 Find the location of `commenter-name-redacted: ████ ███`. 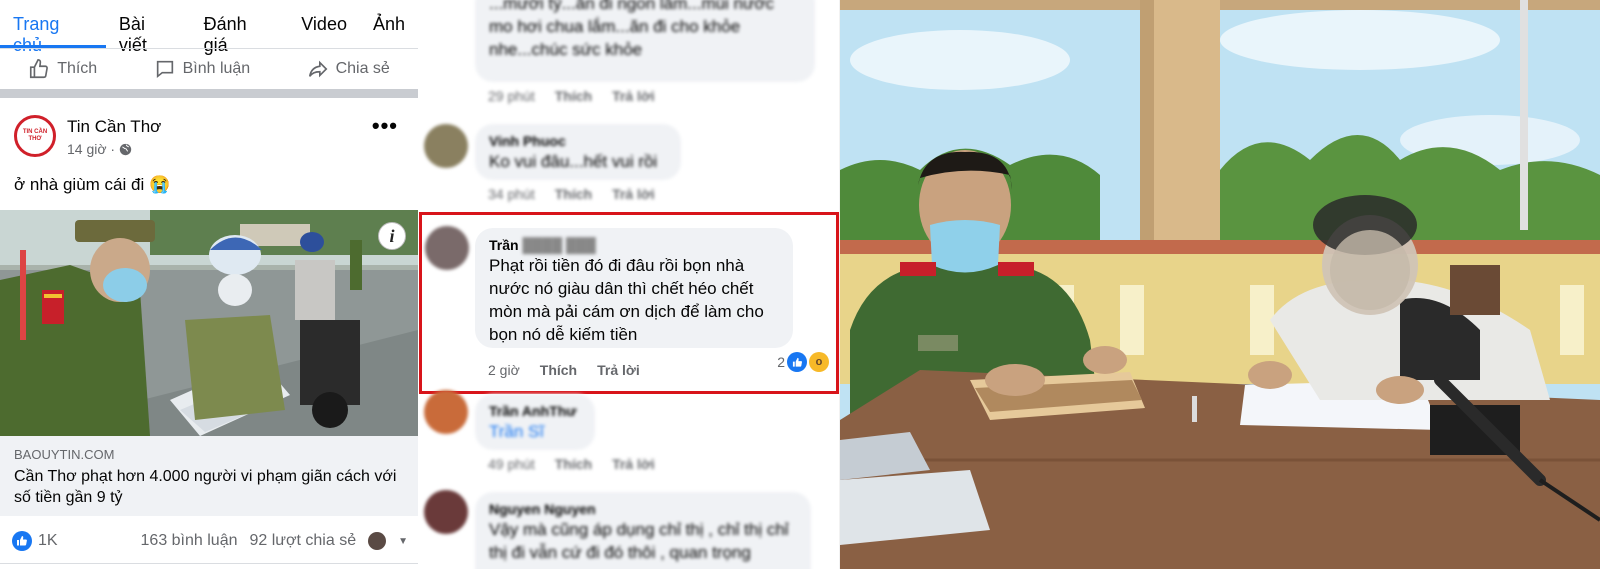

commenter-name-redacted: ████ ███ is located at coordinates (557, 245).